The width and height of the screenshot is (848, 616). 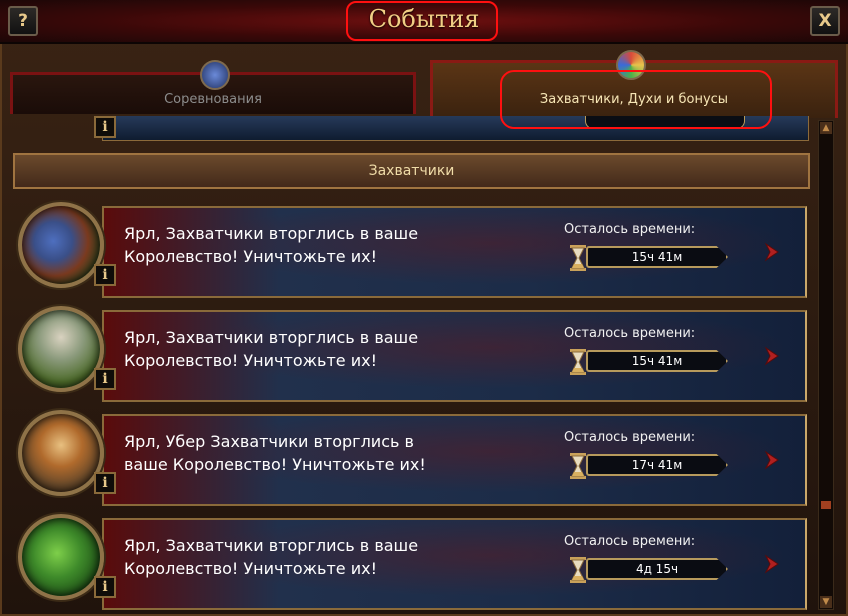 What do you see at coordinates (61, 557) in the screenshot?
I see `snake-portrait` at bounding box center [61, 557].